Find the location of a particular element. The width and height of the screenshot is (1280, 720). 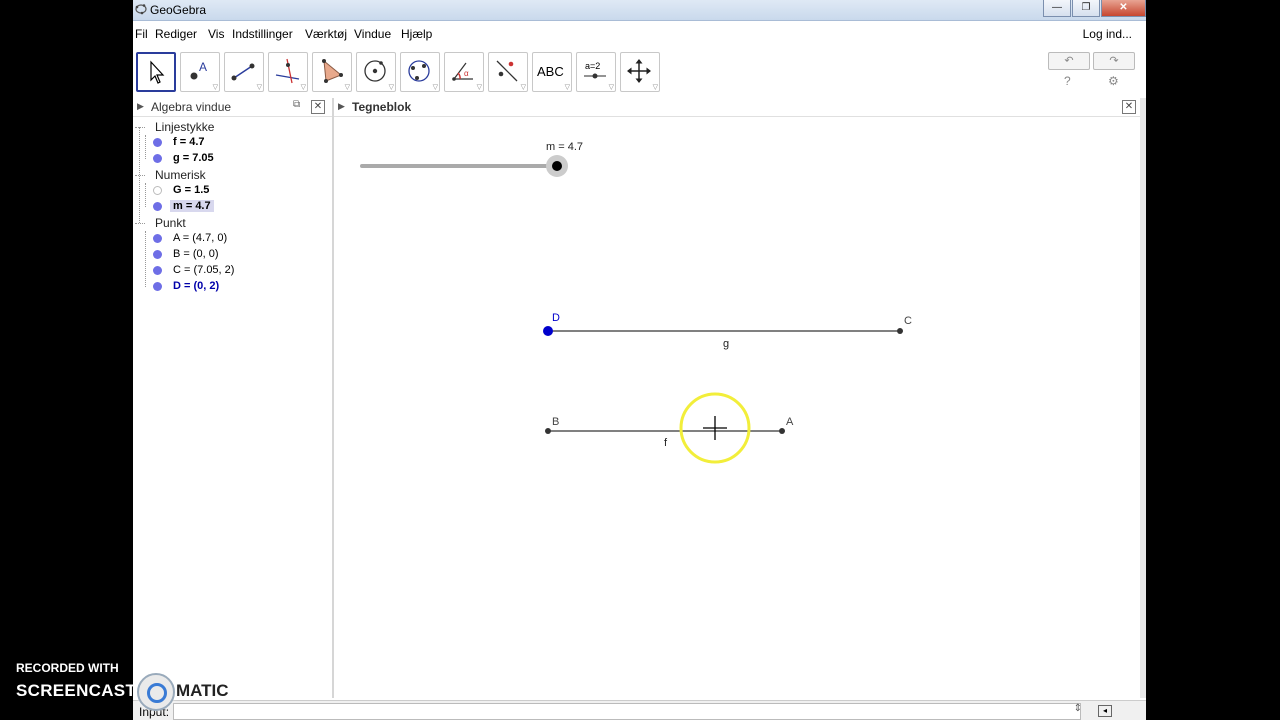

circle-icon is located at coordinates (375, 71).